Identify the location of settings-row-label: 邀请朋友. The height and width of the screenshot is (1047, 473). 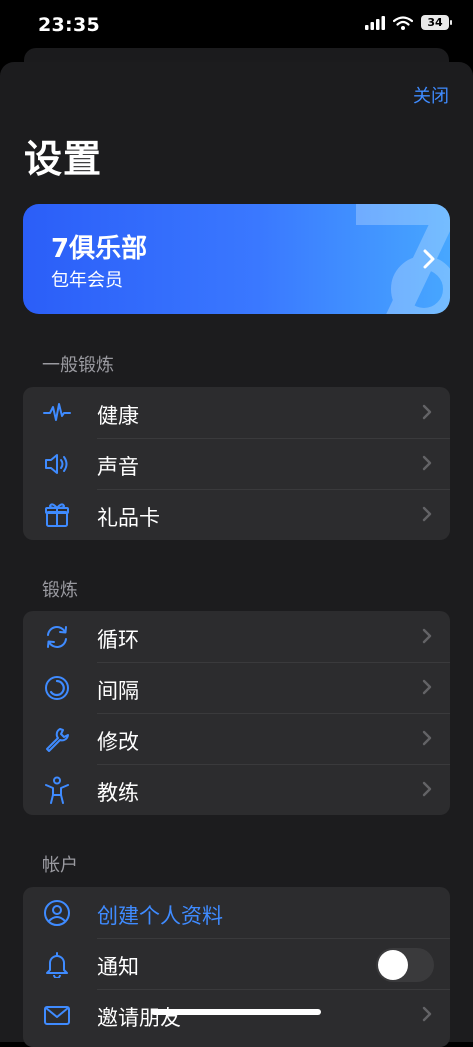
(139, 1018).